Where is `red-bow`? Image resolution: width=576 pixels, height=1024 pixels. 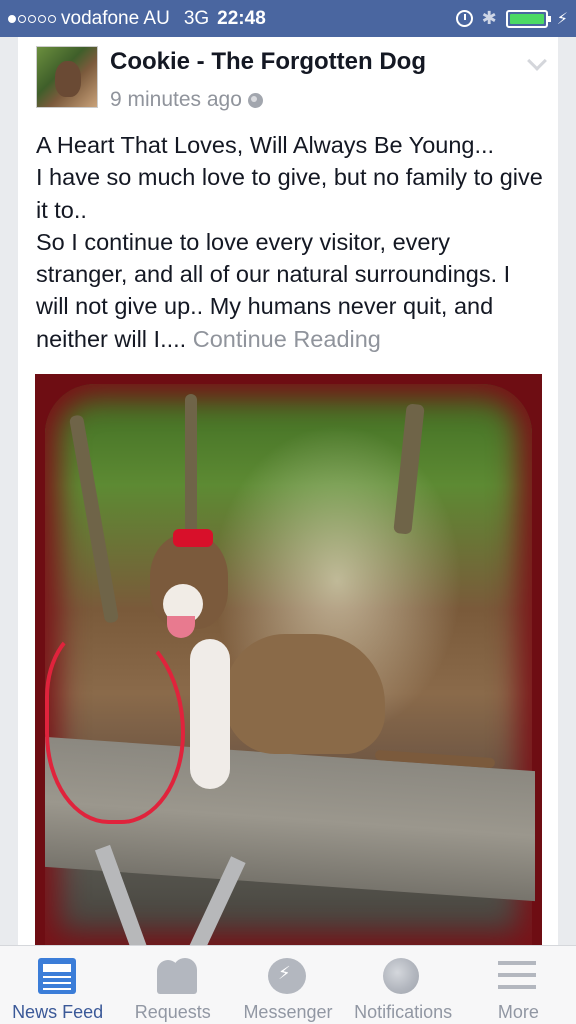
red-bow is located at coordinates (193, 538).